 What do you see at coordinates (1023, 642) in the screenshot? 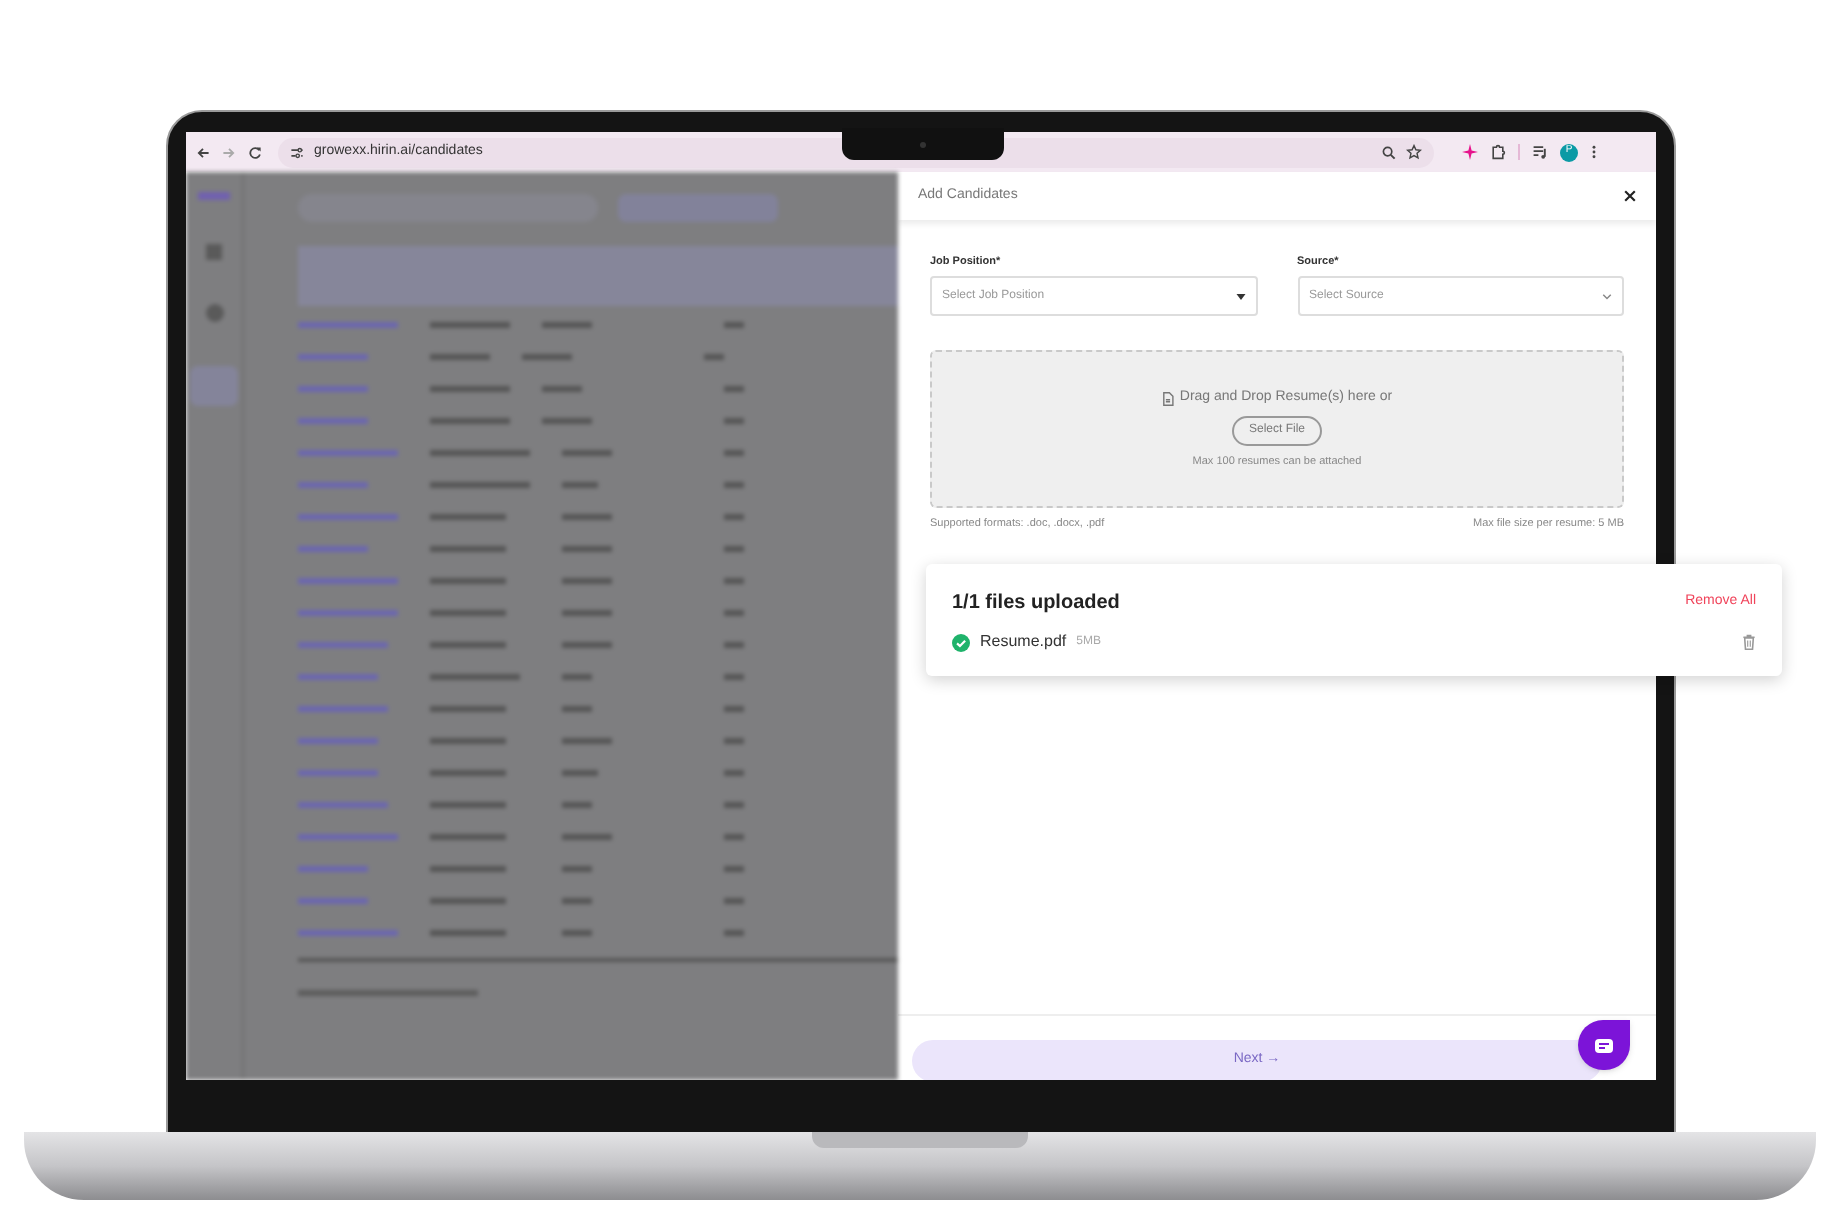
I see `file-name: Resume.pdf` at bounding box center [1023, 642].